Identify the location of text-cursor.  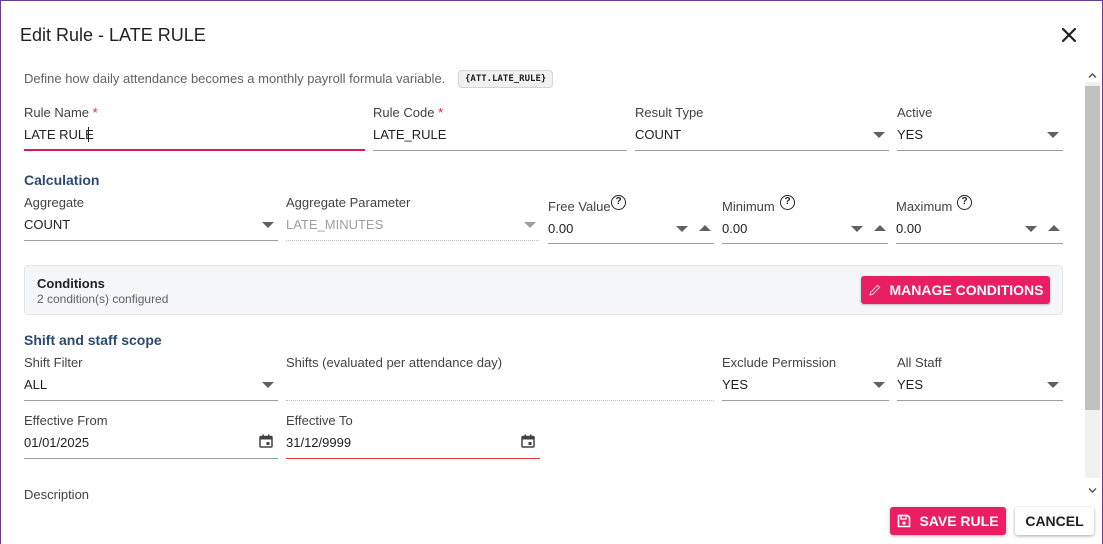
(88, 134).